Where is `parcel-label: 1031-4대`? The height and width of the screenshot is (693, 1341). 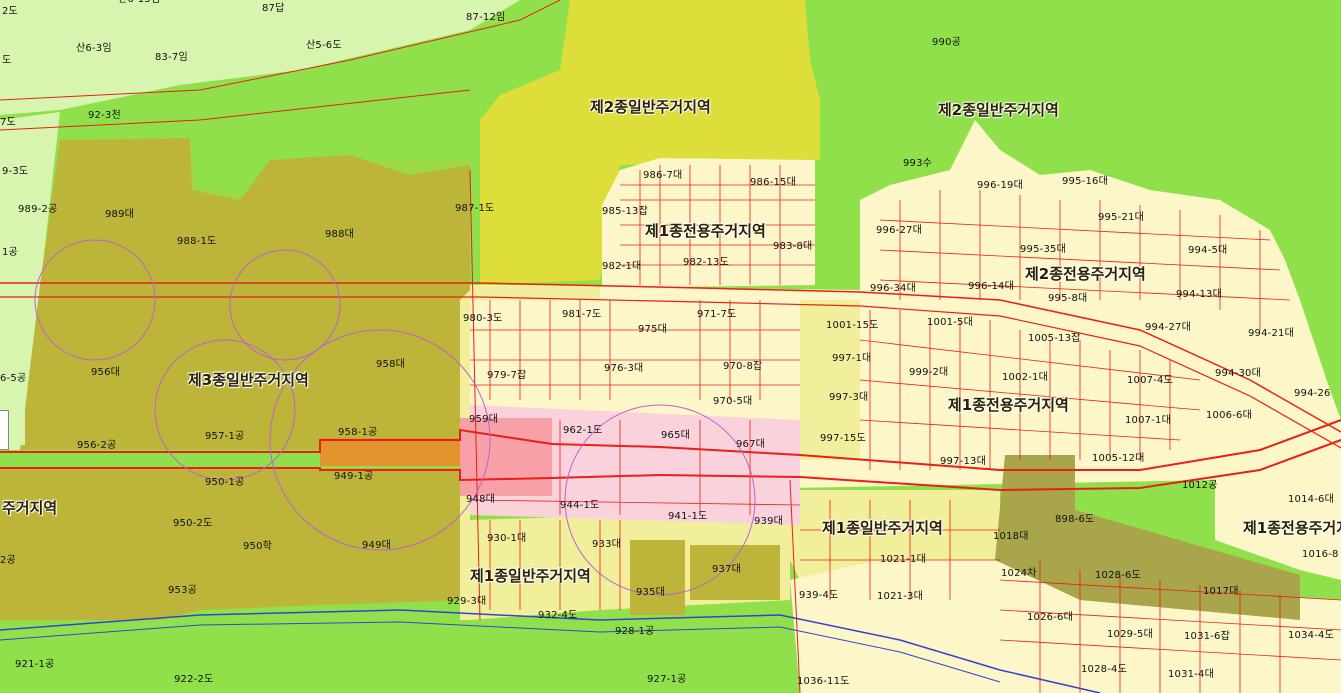 parcel-label: 1031-4대 is located at coordinates (1191, 675).